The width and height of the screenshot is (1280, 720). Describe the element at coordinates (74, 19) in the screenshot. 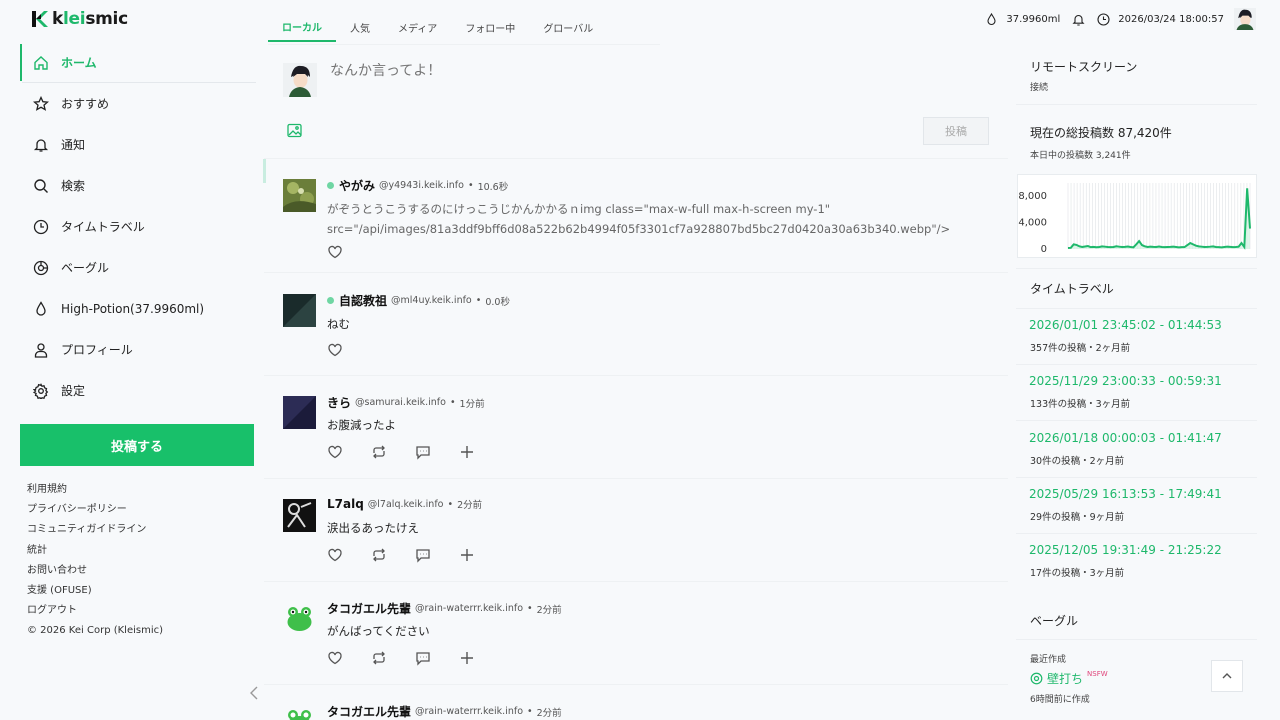

I see `logo-lei: lei` at that location.